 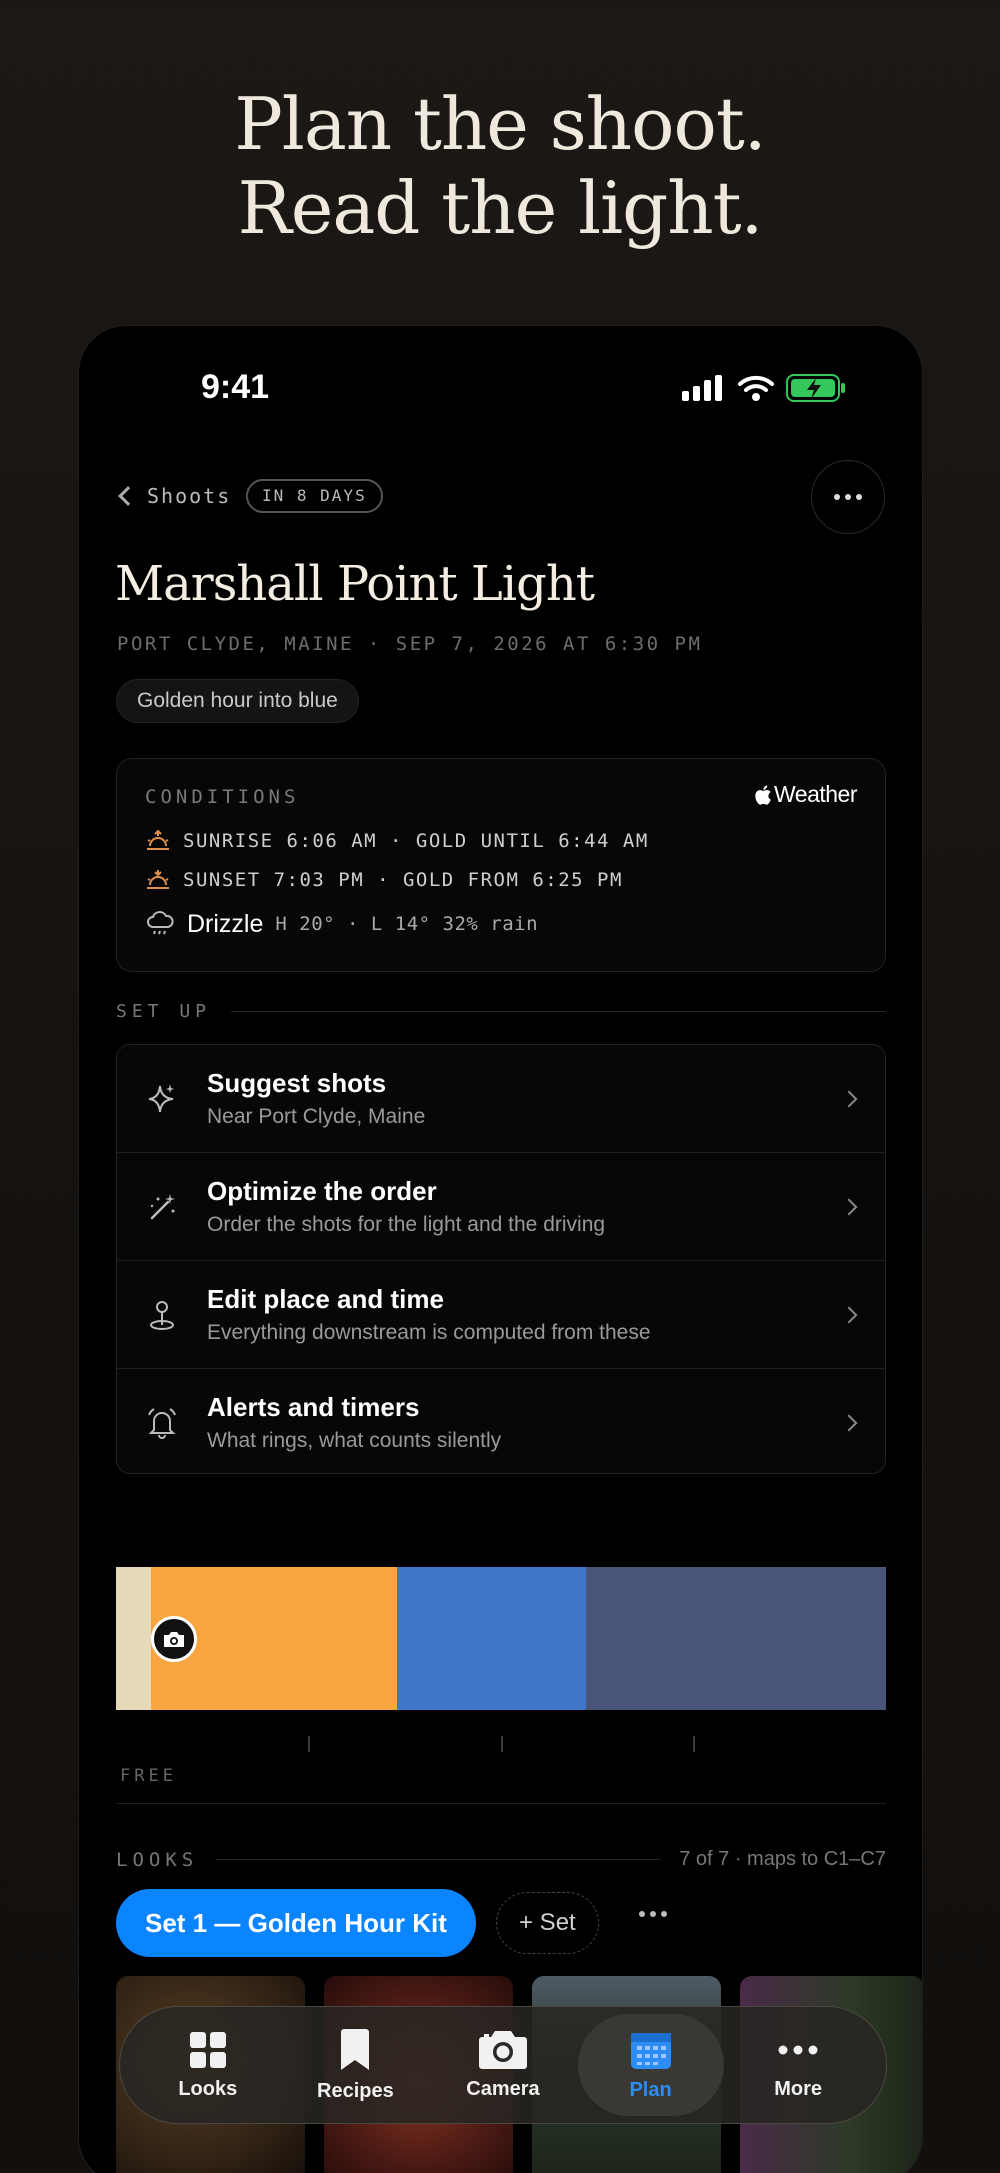 I want to click on weather-provider-label: Weather, so click(x=815, y=794).